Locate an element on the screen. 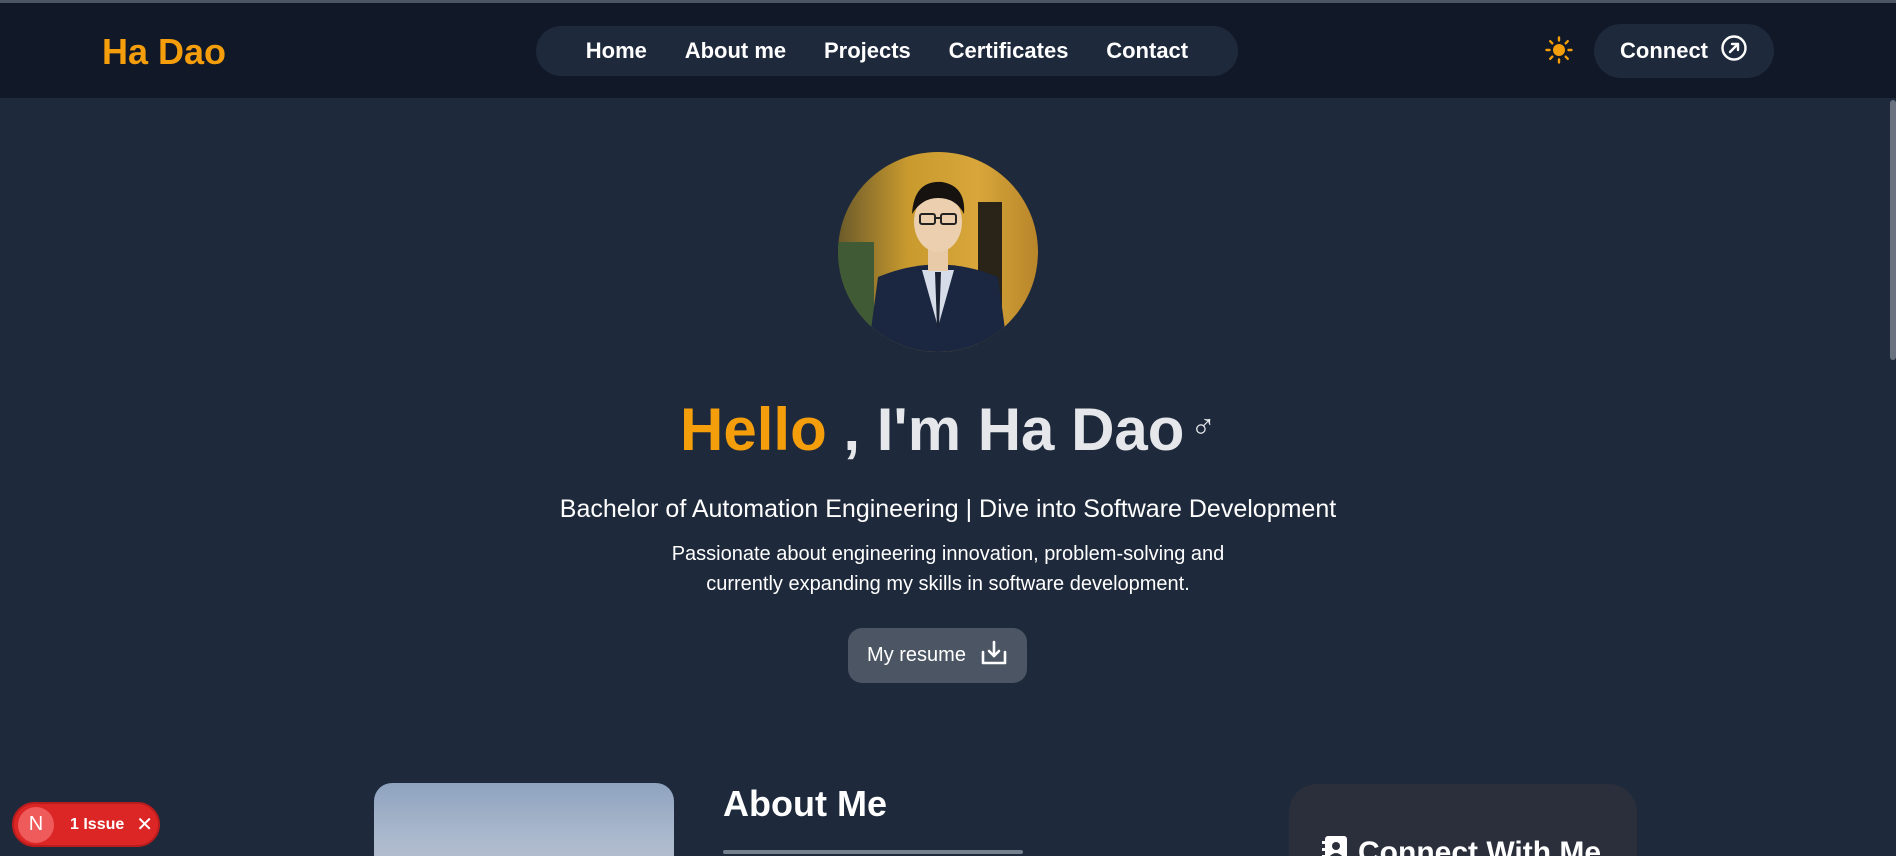 Image resolution: width=1896 pixels, height=856 pixels. about-text-preview is located at coordinates (873, 853).